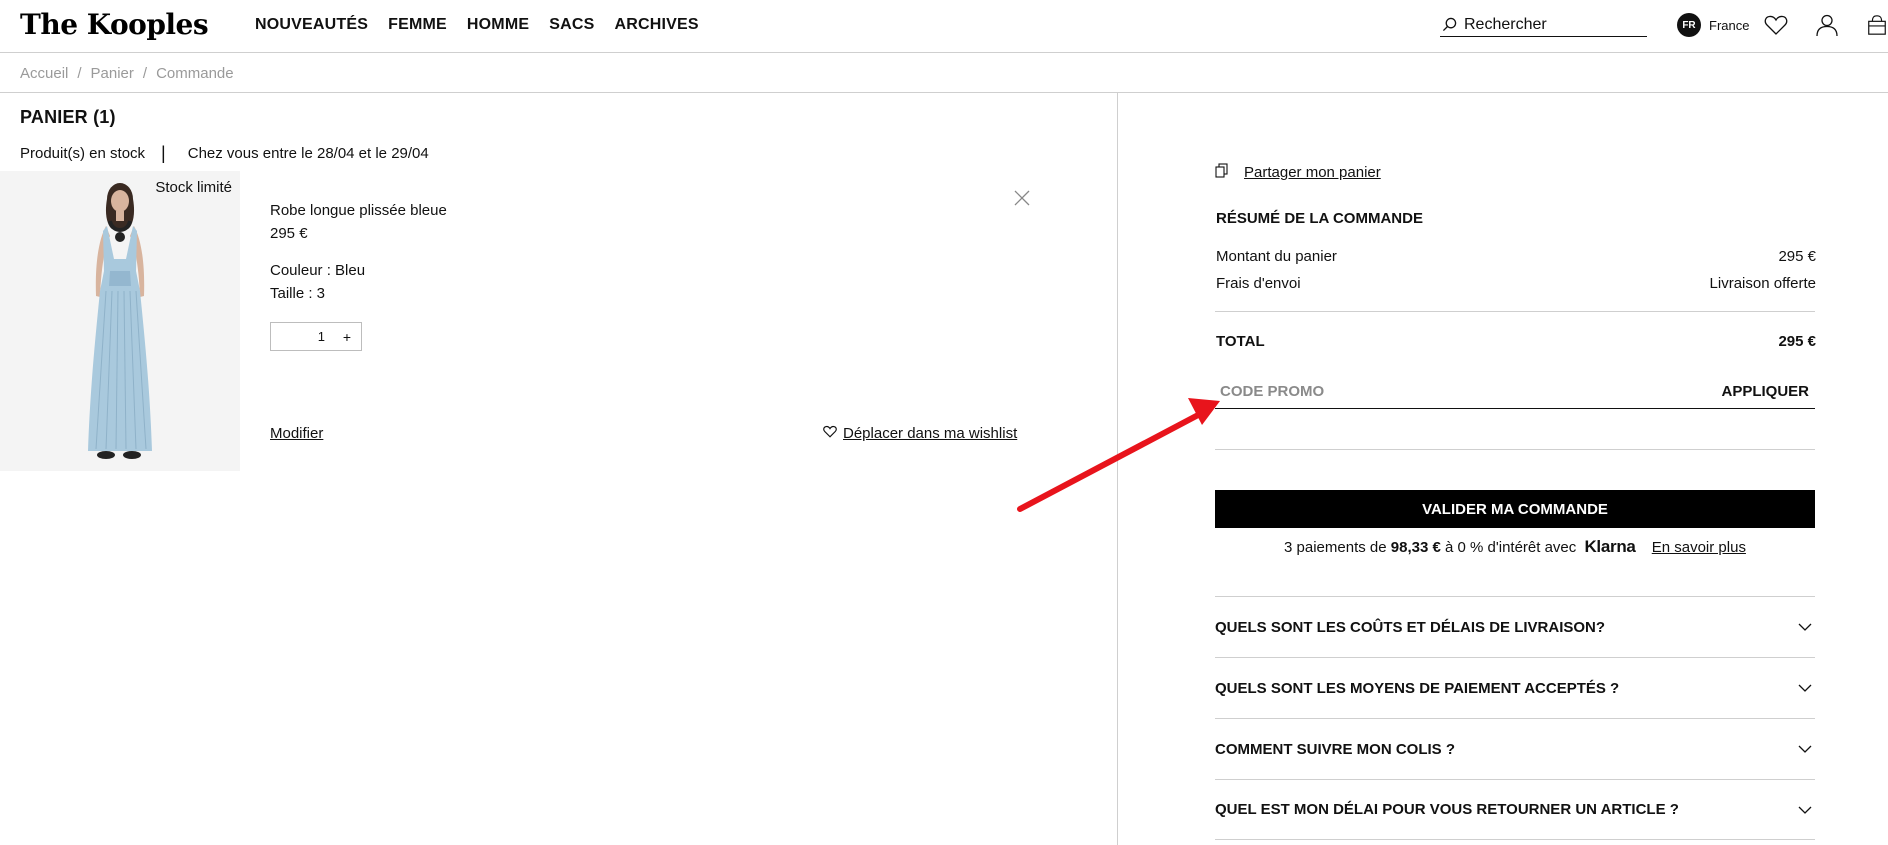  What do you see at coordinates (944, 92) in the screenshot?
I see `breadcrumb-divider` at bounding box center [944, 92].